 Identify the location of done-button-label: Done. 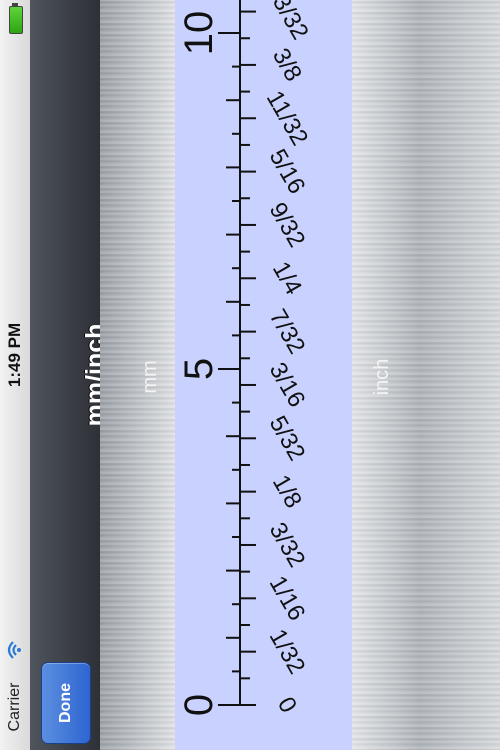
(65, 703).